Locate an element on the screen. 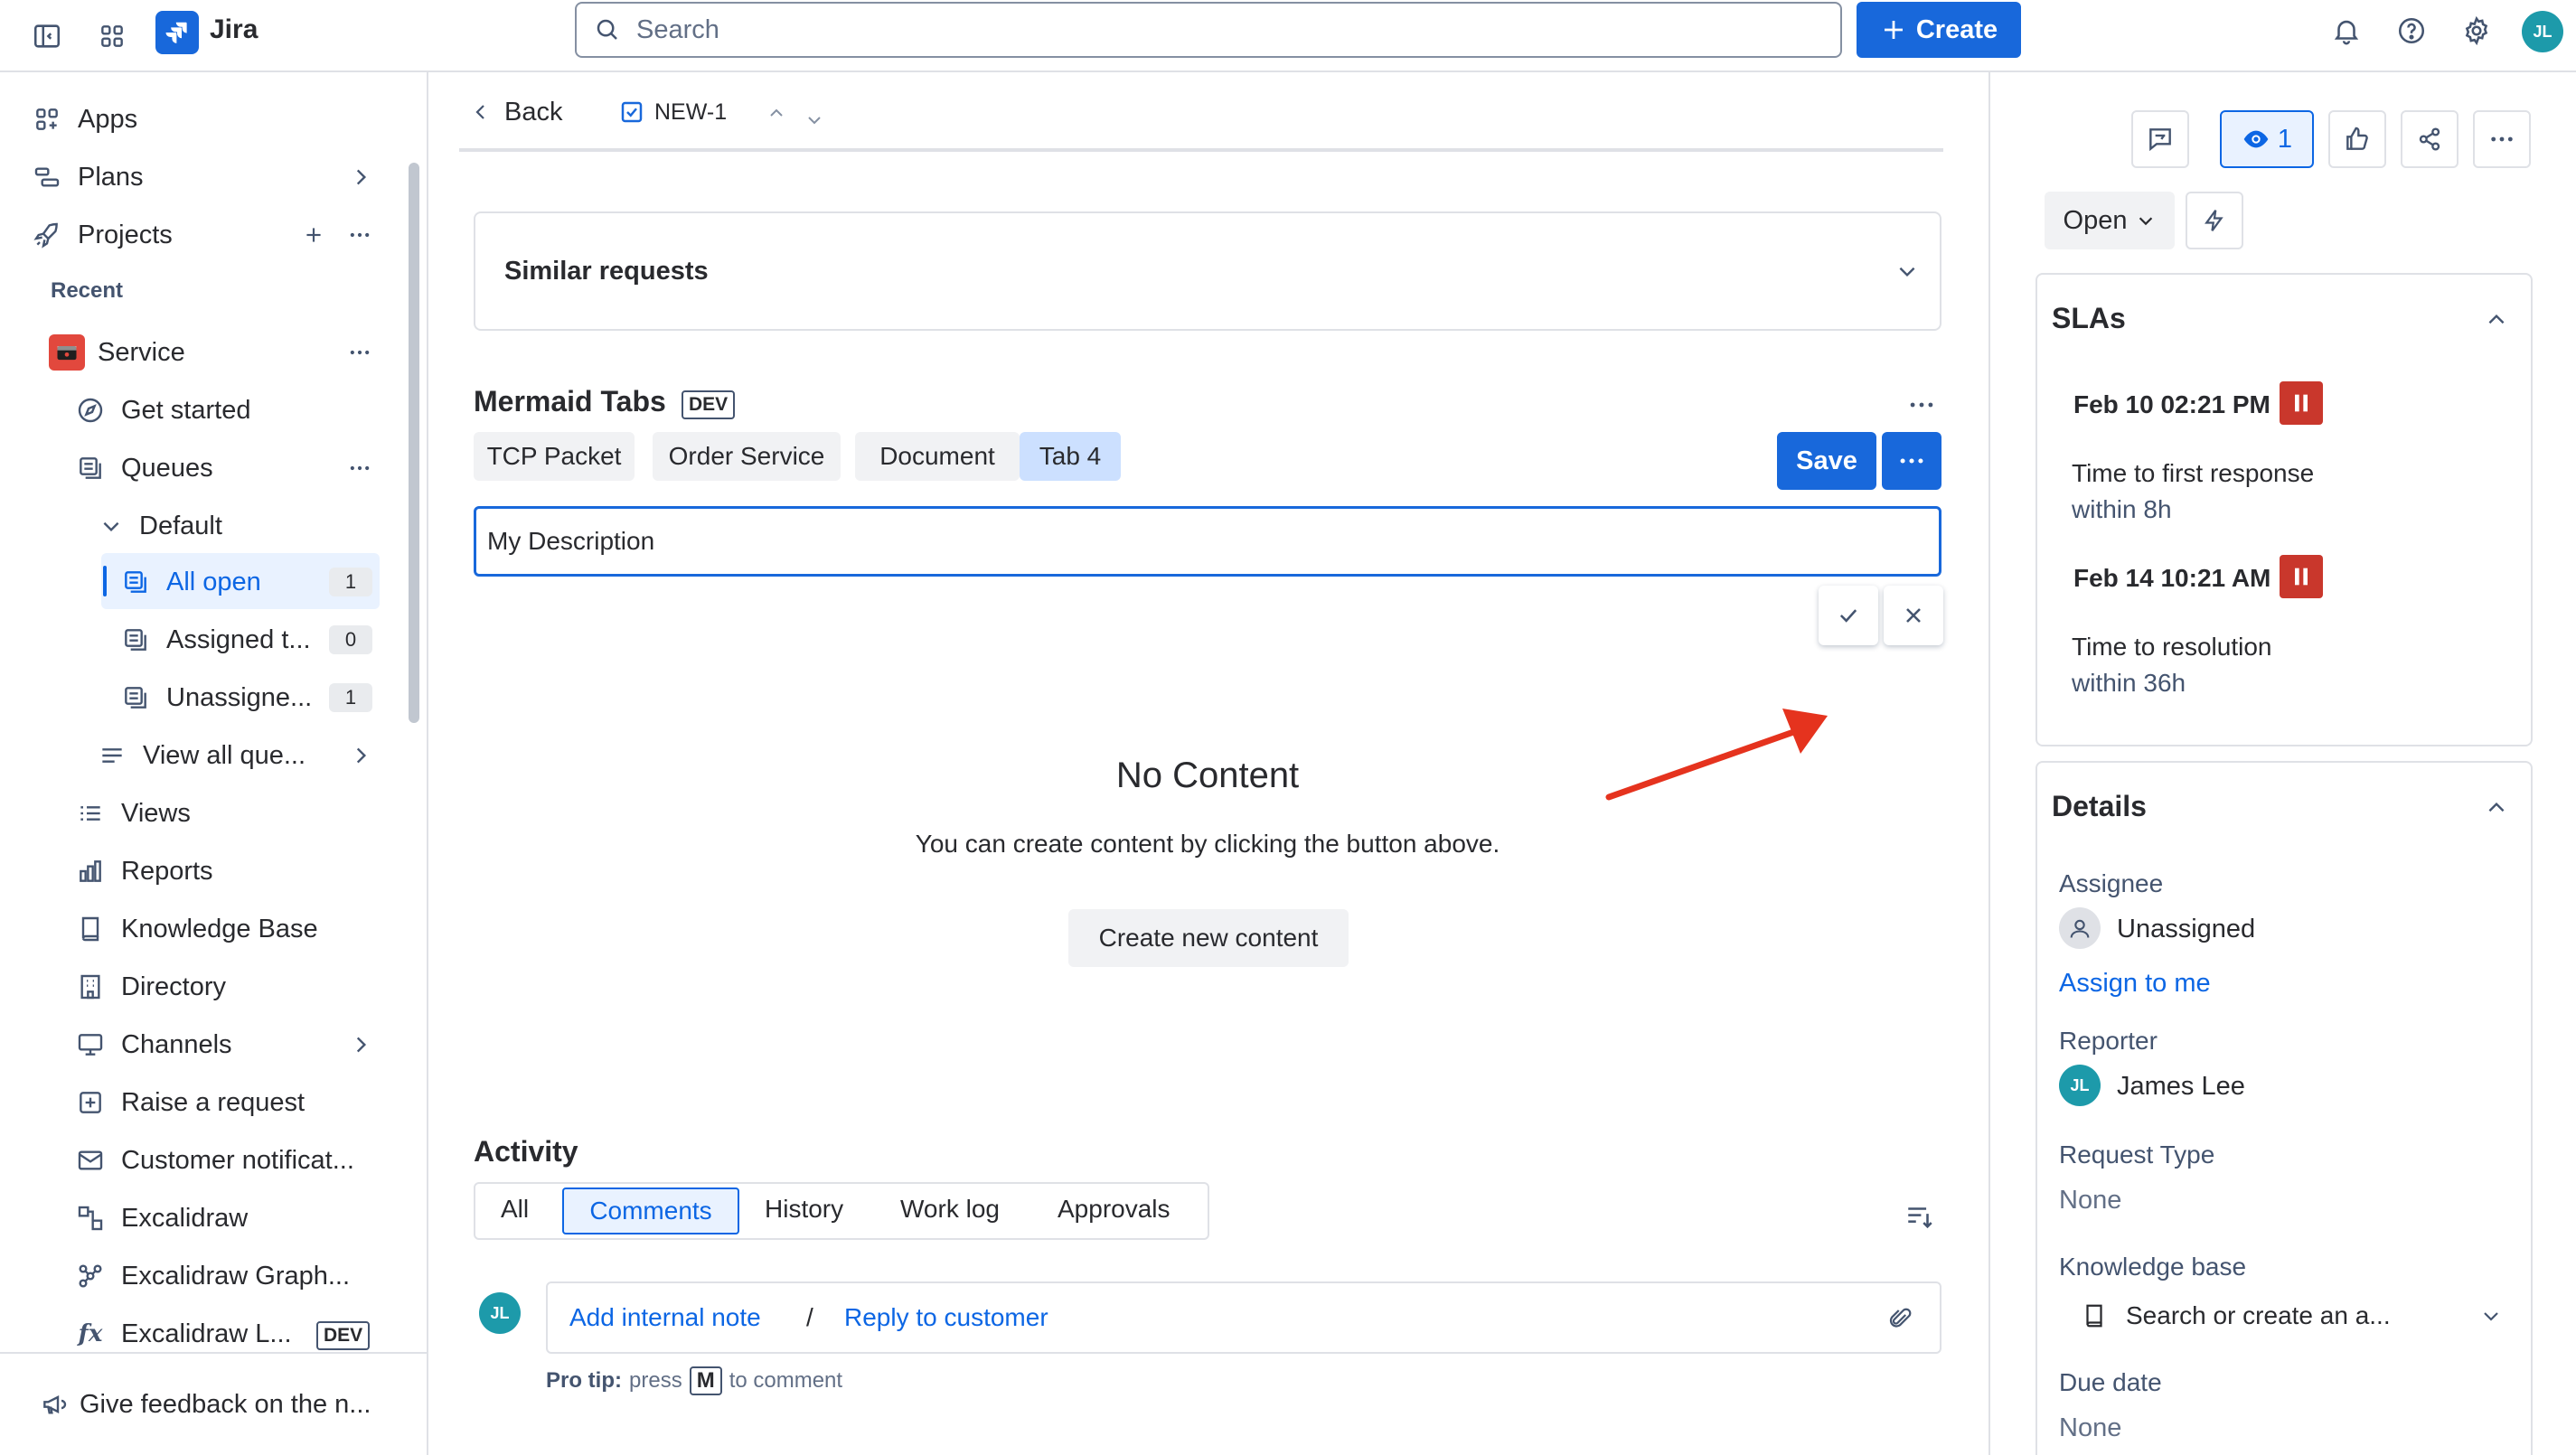 This screenshot has width=2576, height=1455. tab-4-selected: Tab 4 is located at coordinates (1070, 456).